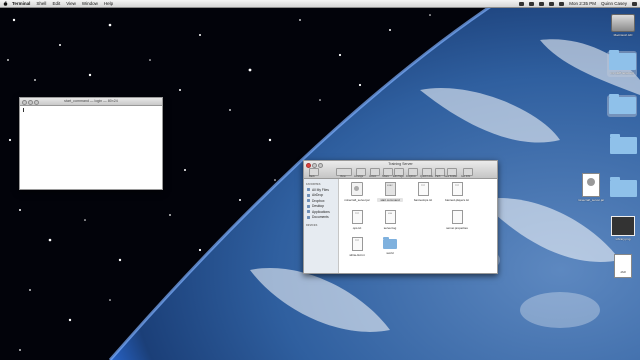 This screenshot has height=360, width=640. Describe the element at coordinates (36, 102) in the screenshot. I see `zoom-button` at that location.